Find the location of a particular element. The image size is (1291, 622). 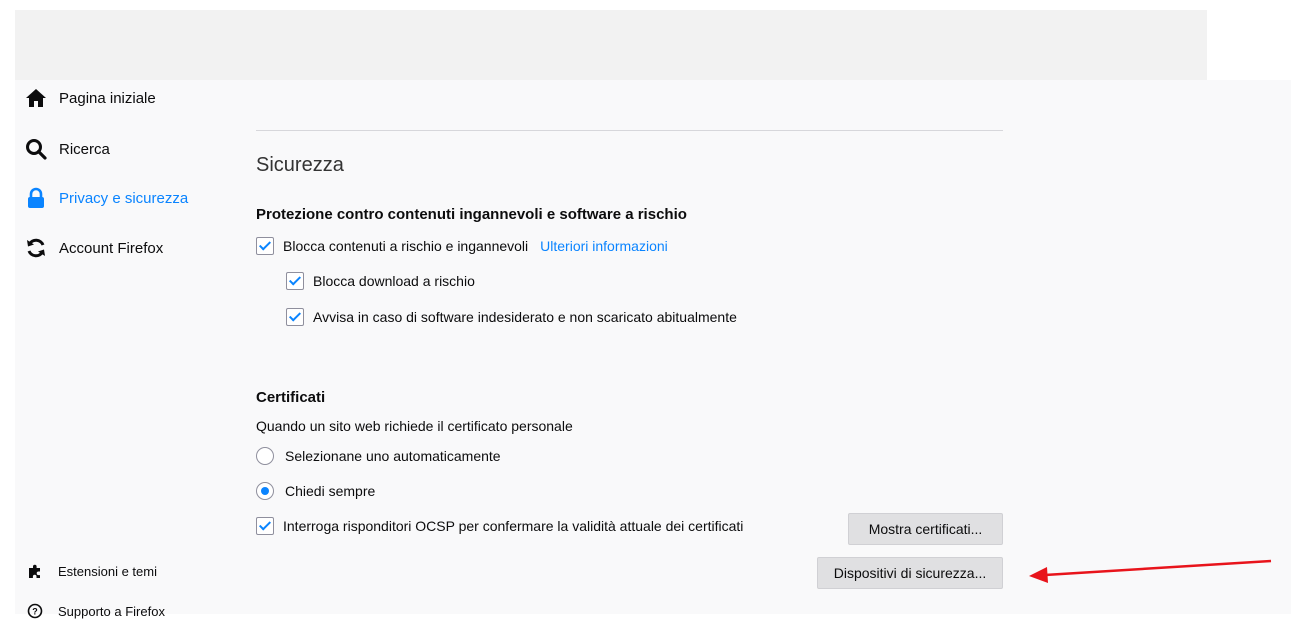

home-icon is located at coordinates (36, 98).